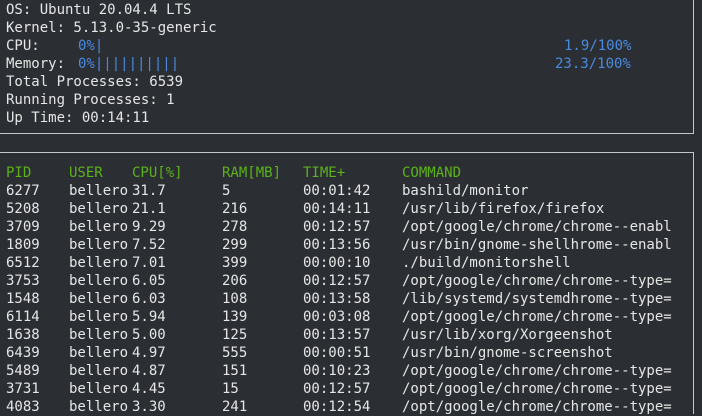 This screenshot has width=702, height=416. What do you see at coordinates (23, 299) in the screenshot?
I see `pid-cell: 1548` at bounding box center [23, 299].